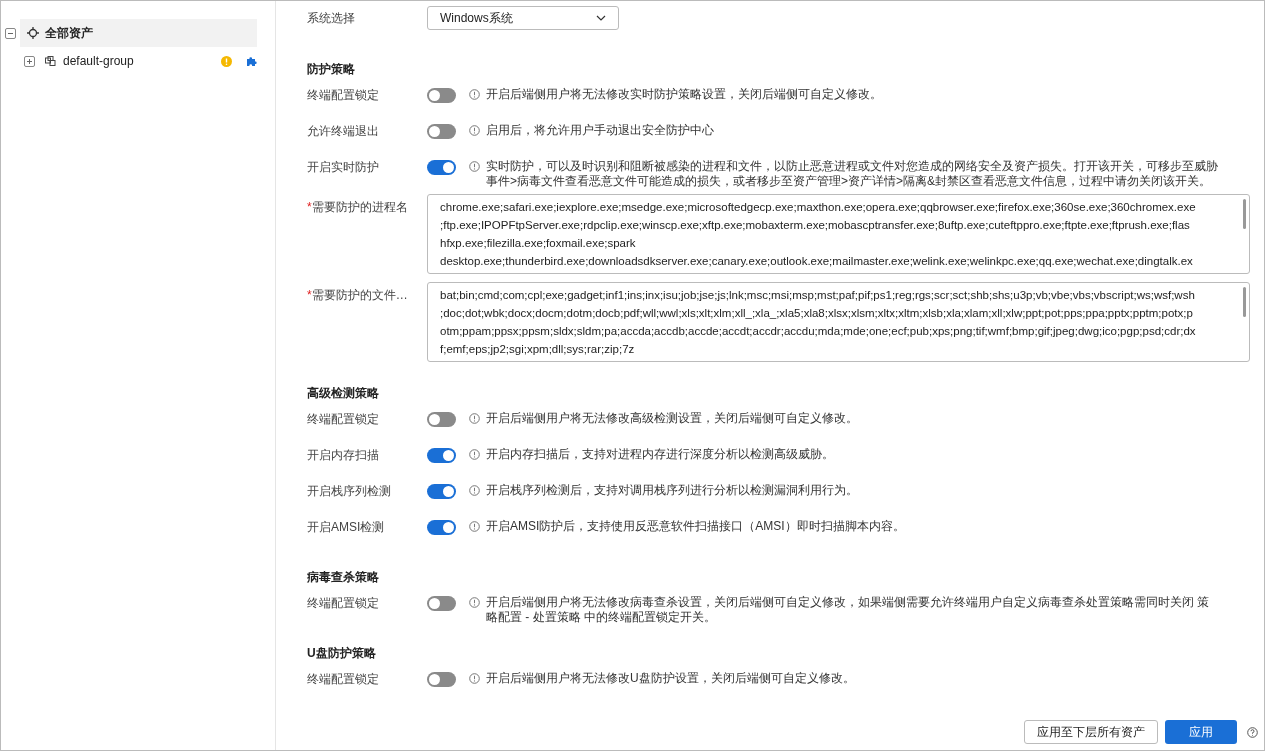  What do you see at coordinates (138, 33) in the screenshot?
I see `tree-item: 全部资产` at bounding box center [138, 33].